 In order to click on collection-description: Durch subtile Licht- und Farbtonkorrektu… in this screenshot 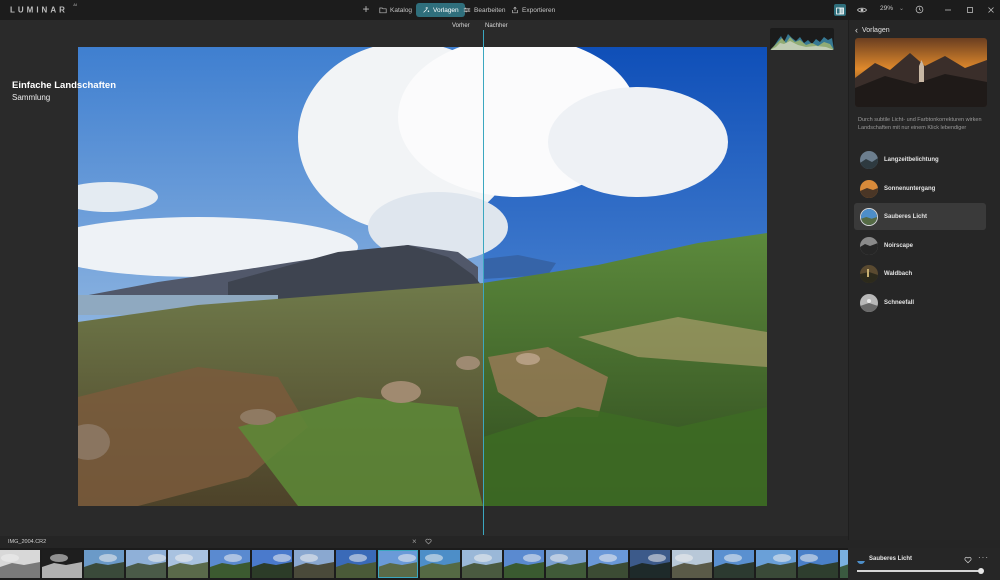, I will do `click(920, 124)`.